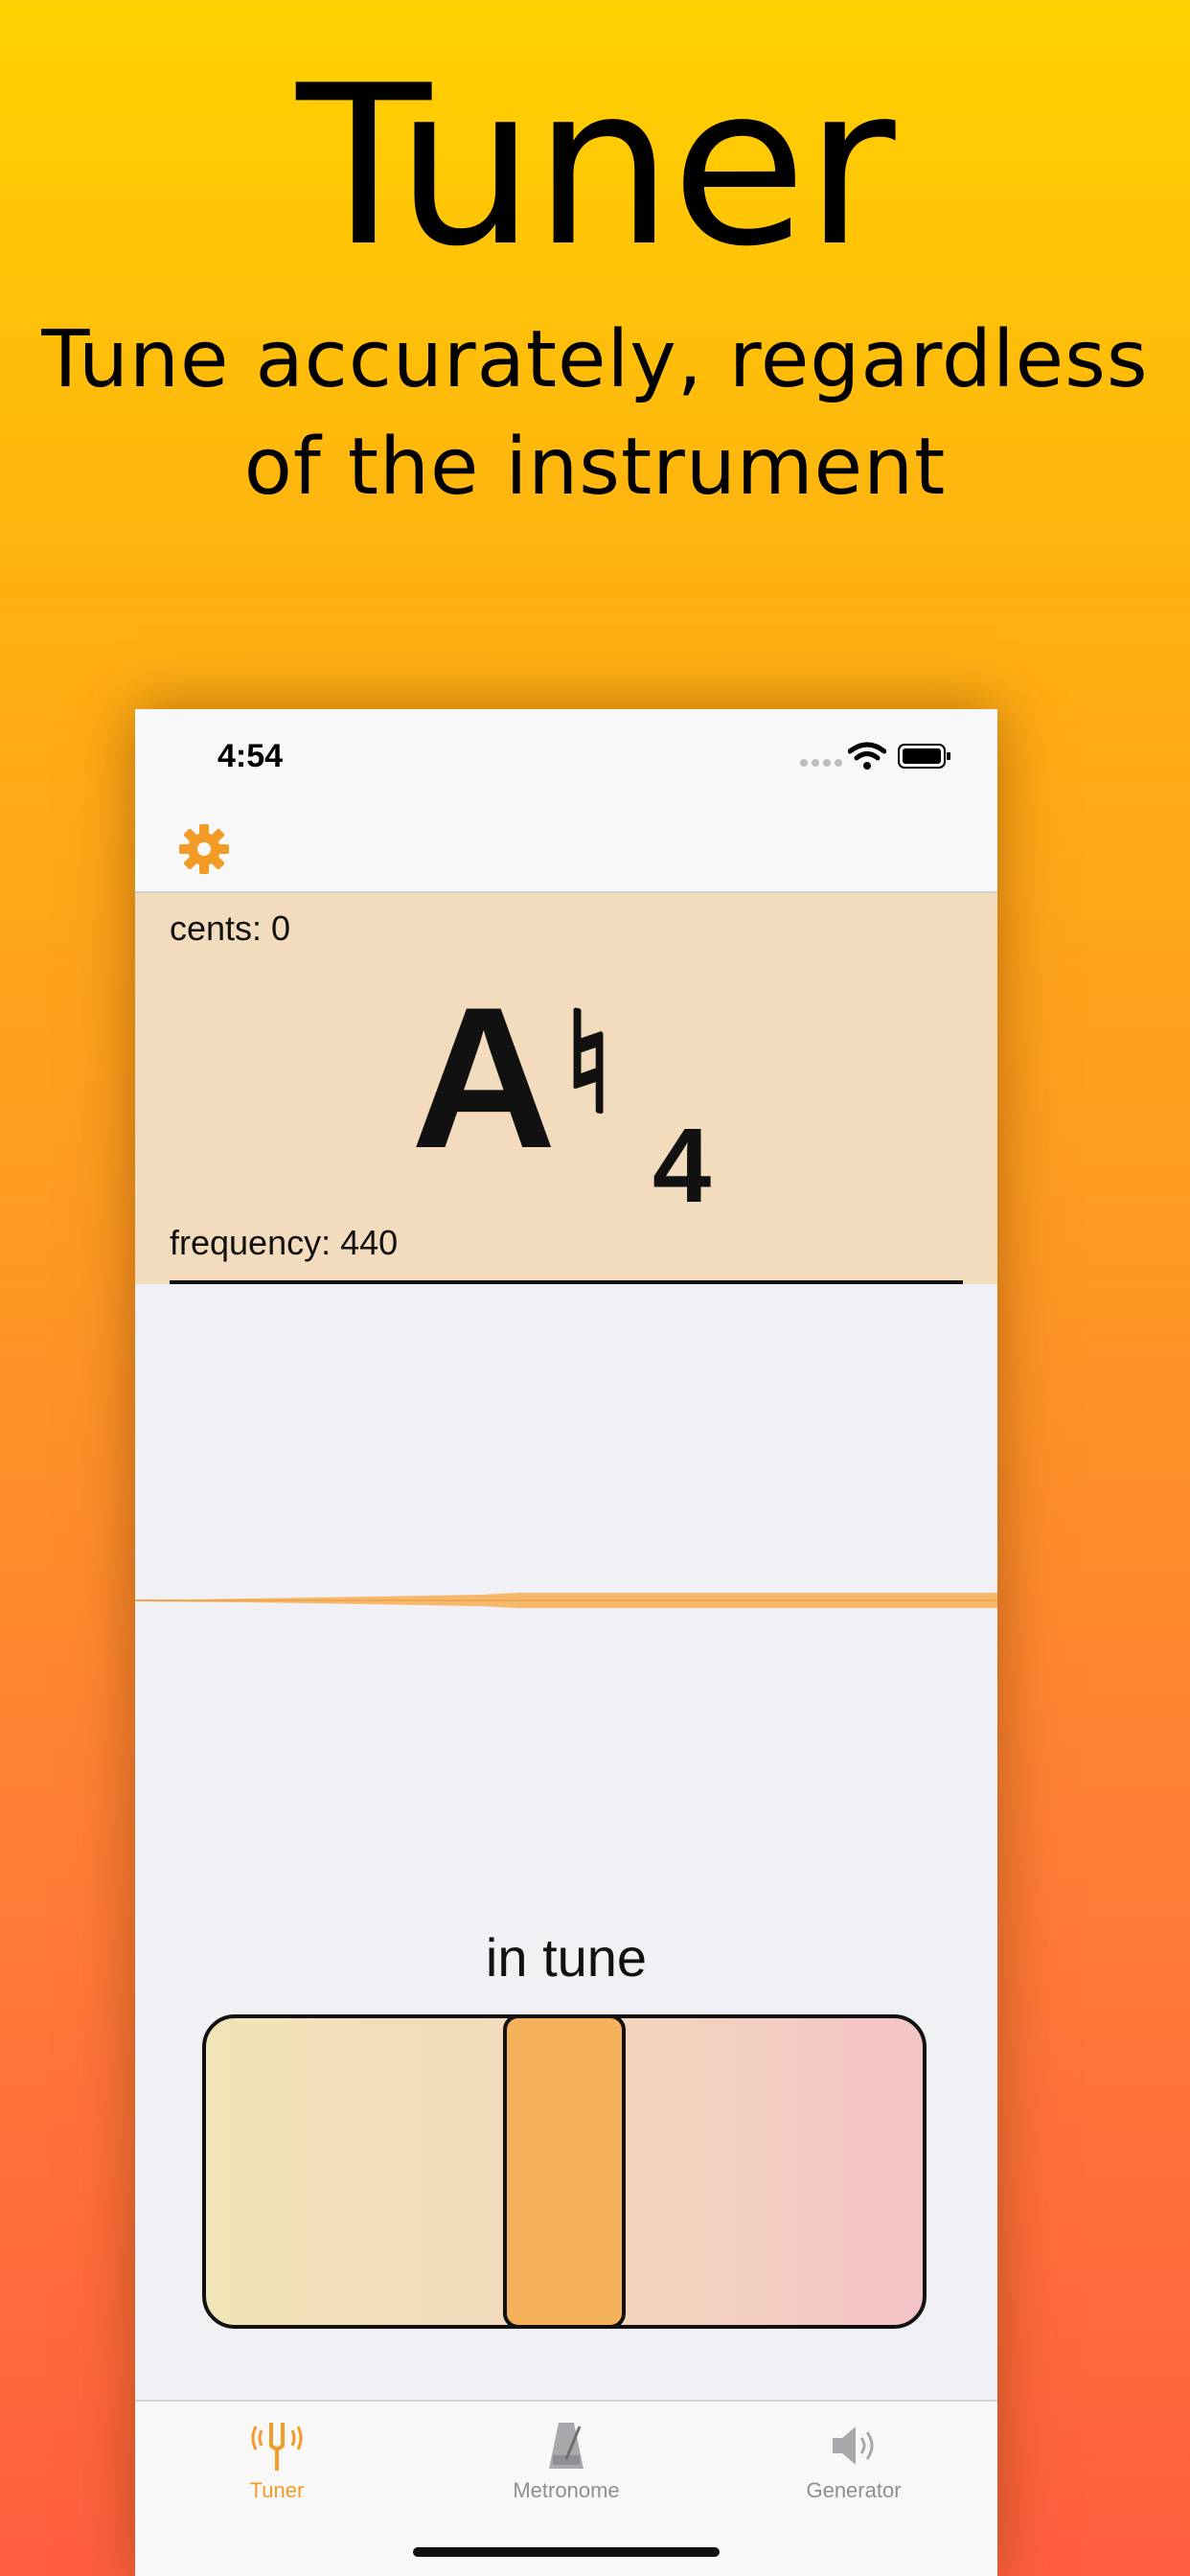 The height and width of the screenshot is (2576, 1190). Describe the element at coordinates (204, 849) in the screenshot. I see `settings-gear-icon` at that location.